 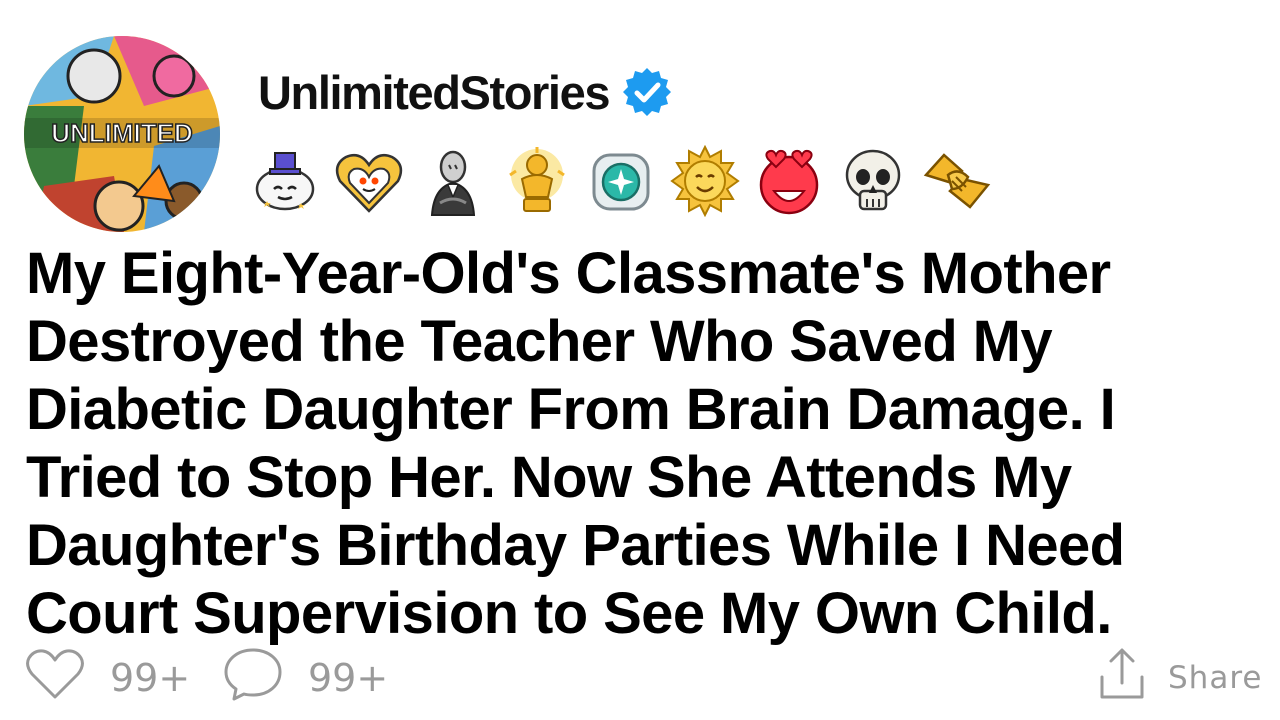 What do you see at coordinates (453, 181) in the screenshot?
I see `bow-award-icon` at bounding box center [453, 181].